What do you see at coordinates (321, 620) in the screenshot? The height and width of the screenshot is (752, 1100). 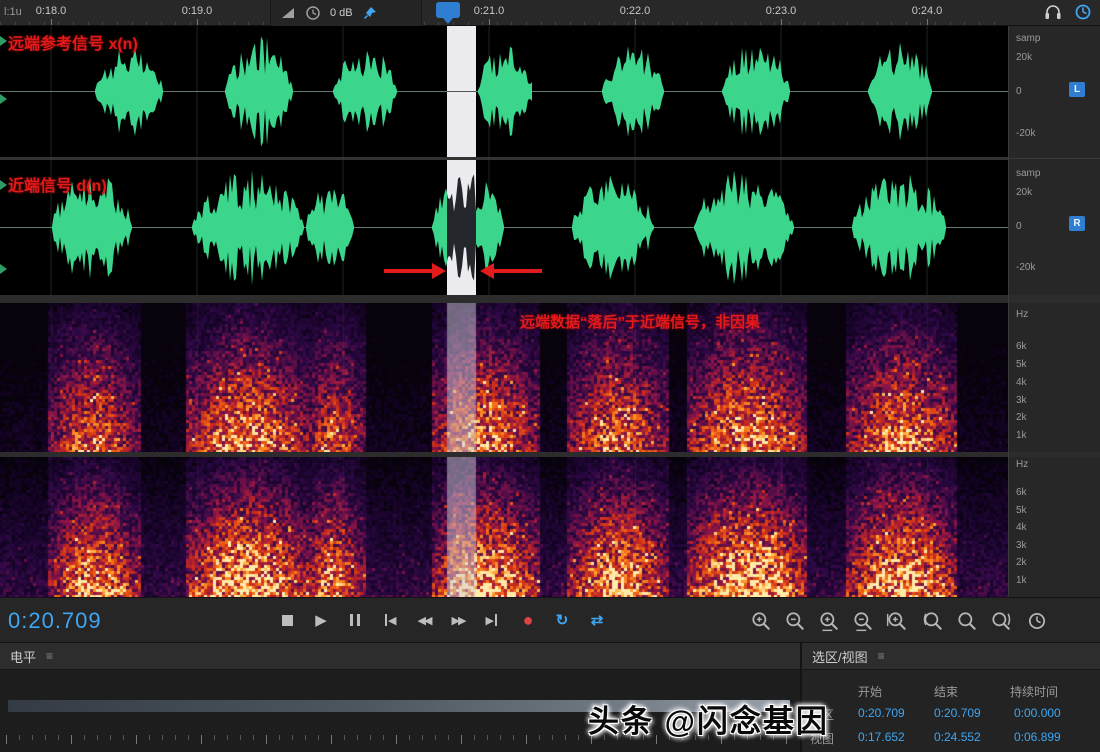 I see `play-button: ▶` at bounding box center [321, 620].